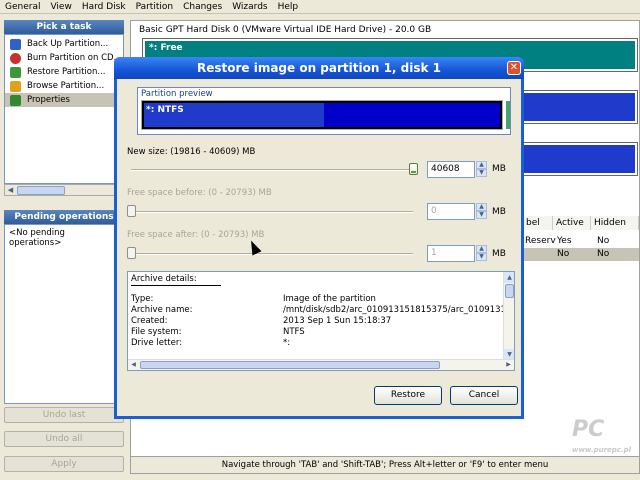 The width and height of the screenshot is (640, 480). Describe the element at coordinates (451, 211) in the screenshot. I see `free-before-input: 0` at that location.